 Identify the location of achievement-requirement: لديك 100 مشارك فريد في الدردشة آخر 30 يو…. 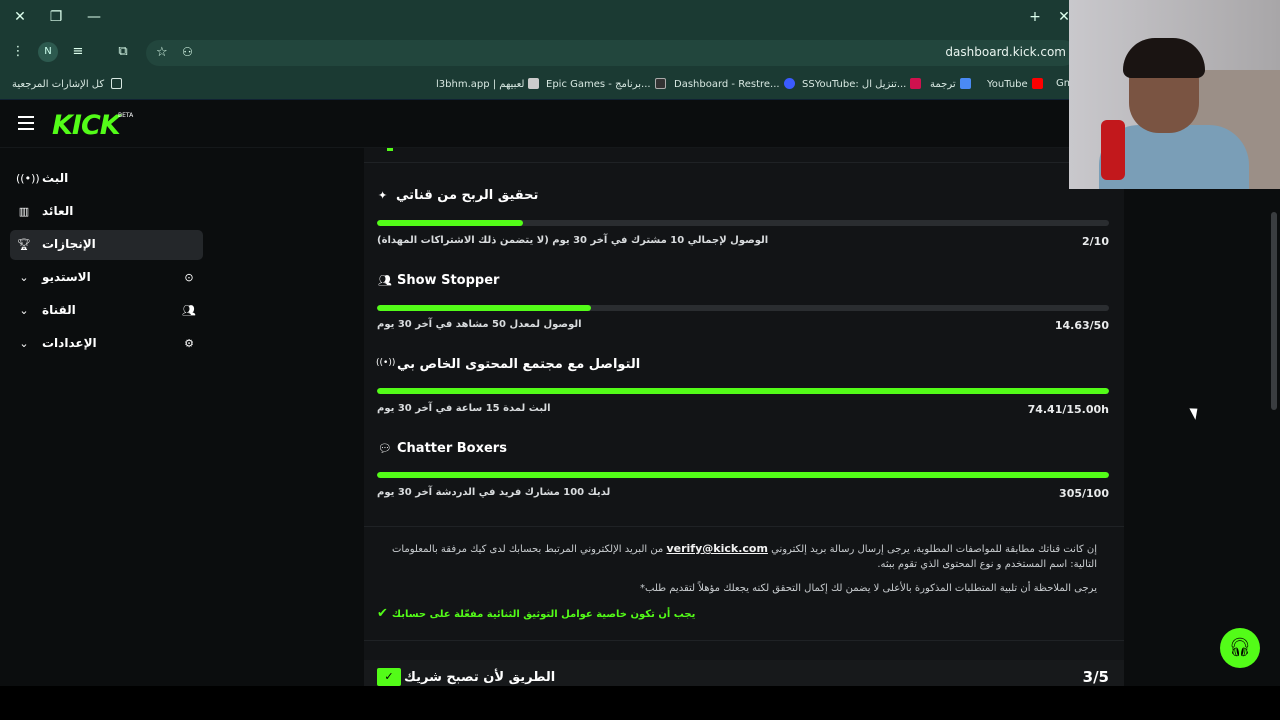
(494, 492).